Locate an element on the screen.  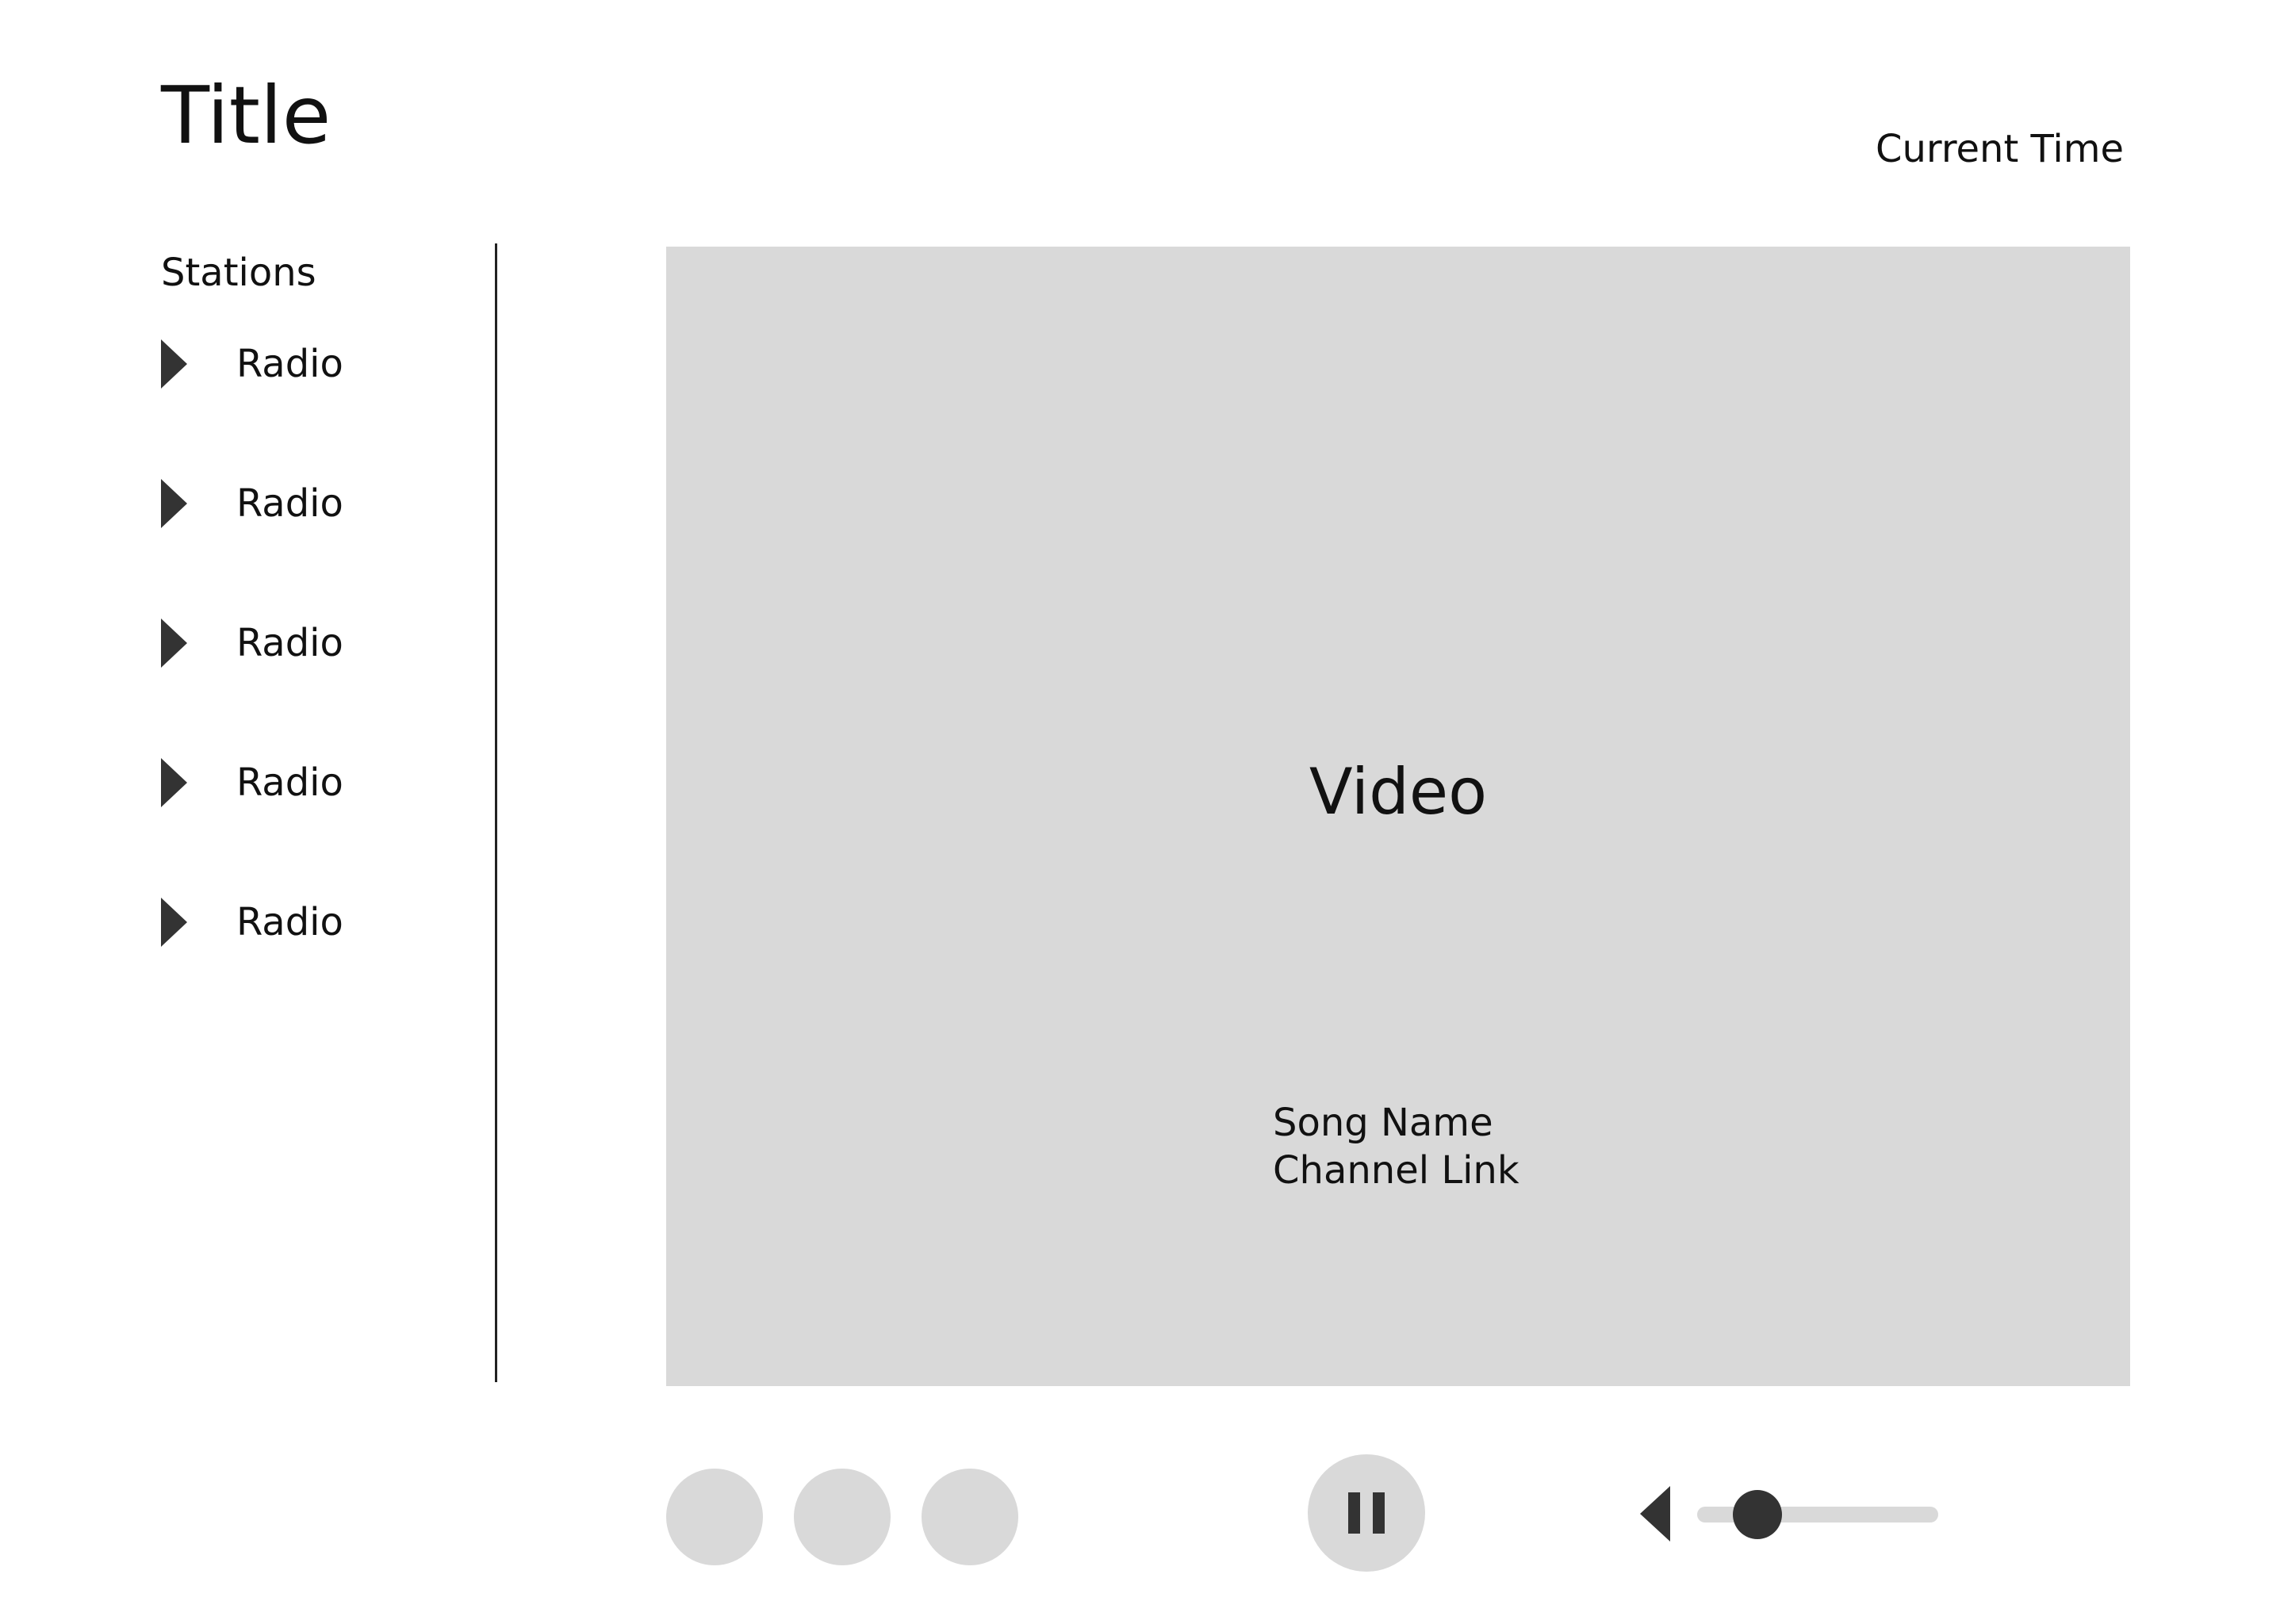
pause-icon is located at coordinates (1366, 1513).